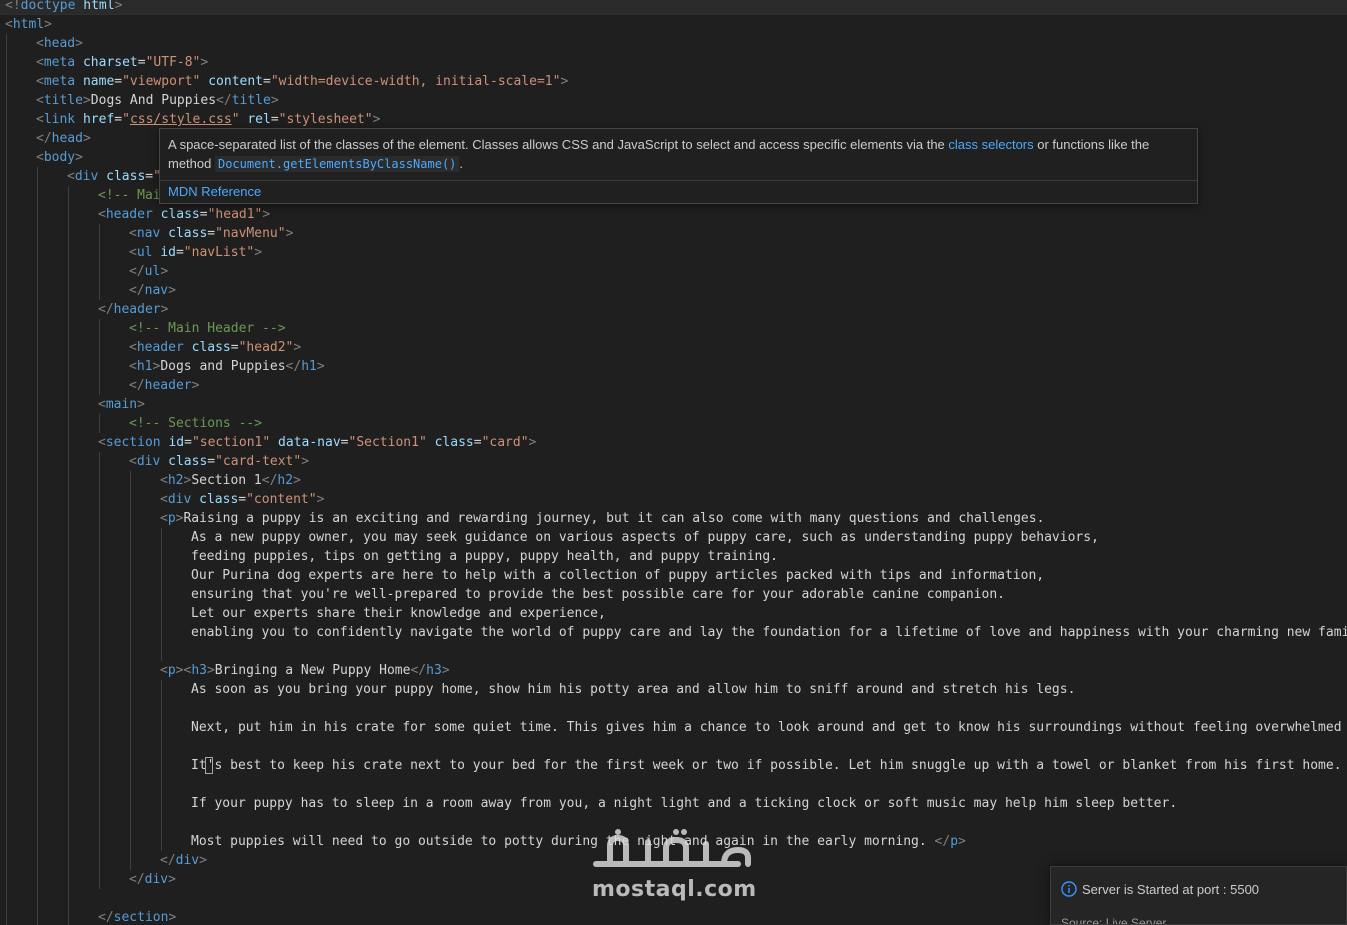 The width and height of the screenshot is (1347, 925). I want to click on code-token: Section 1, so click(226, 480).